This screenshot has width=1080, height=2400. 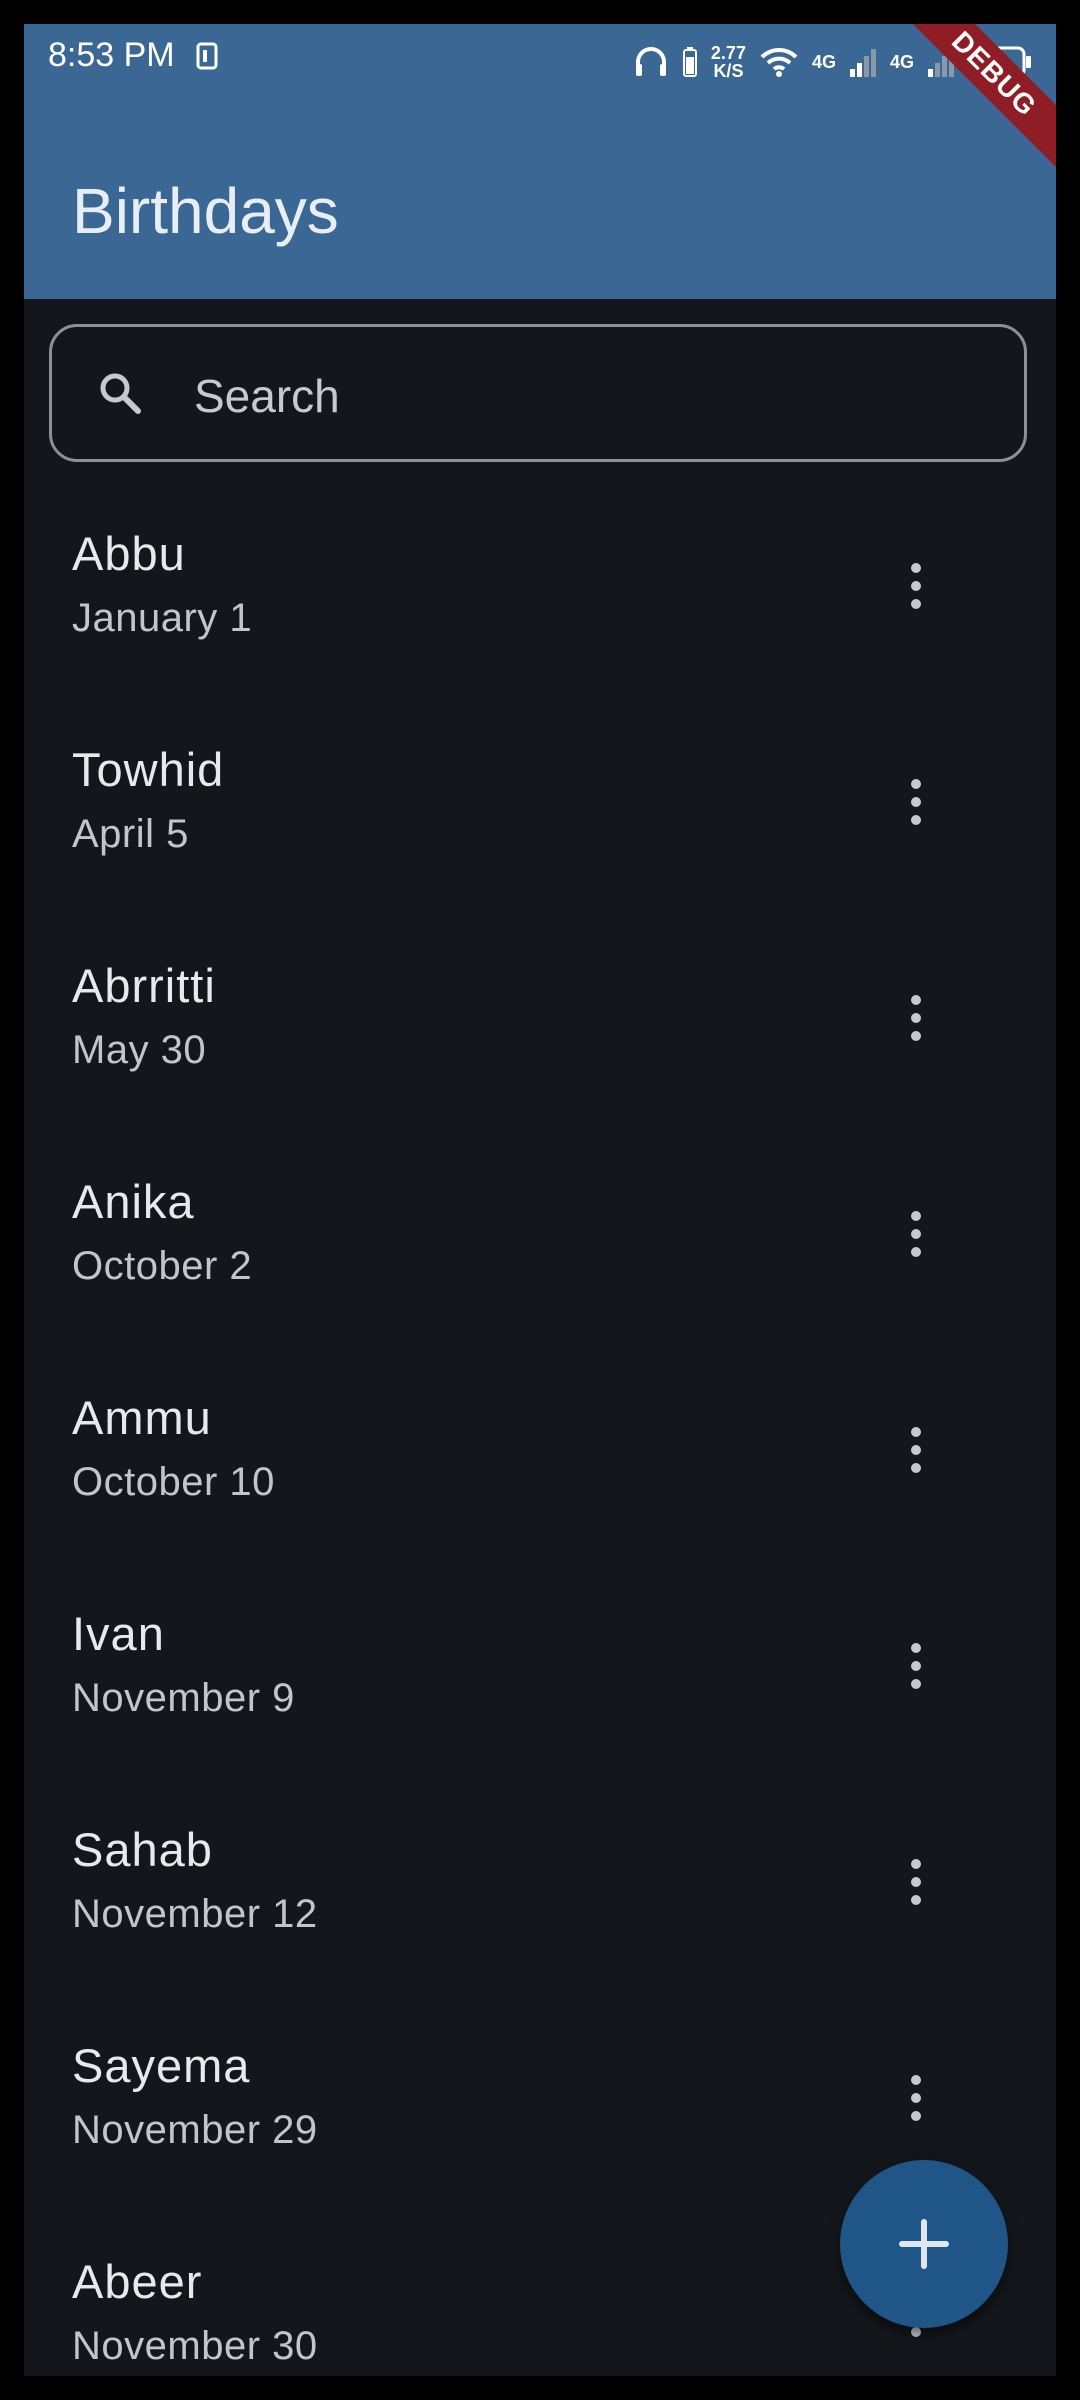 I want to click on add-birthday-button, so click(x=924, y=2244).